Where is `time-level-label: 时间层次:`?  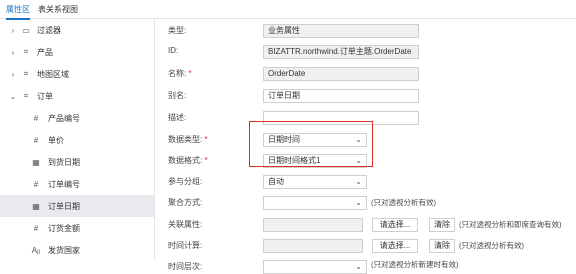
time-level-label: 时间层次: is located at coordinates (185, 266).